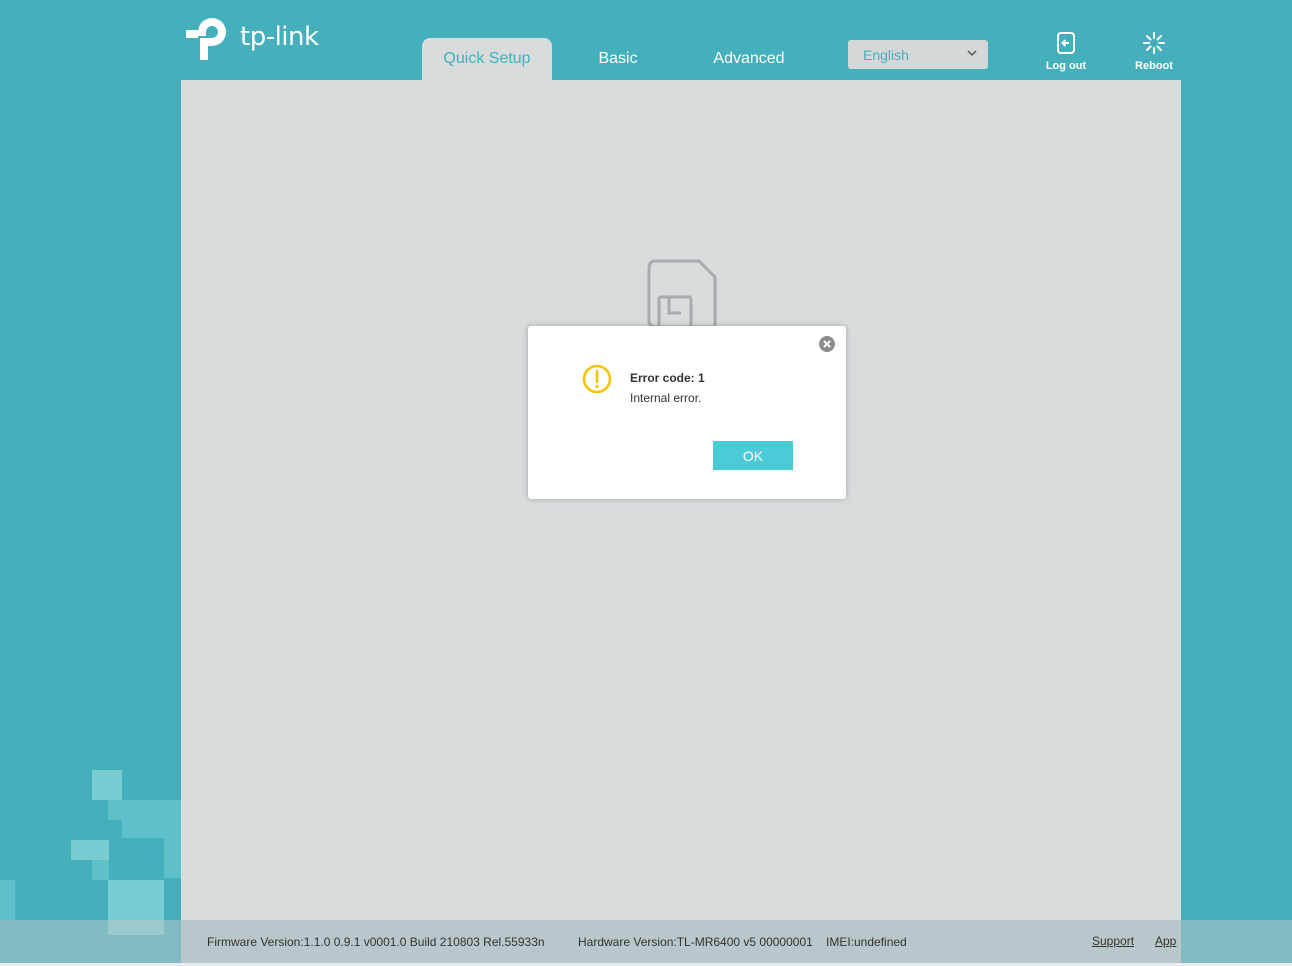 The image size is (1292, 966). Describe the element at coordinates (487, 59) in the screenshot. I see `tab-quick-setup: Quick Setup` at that location.